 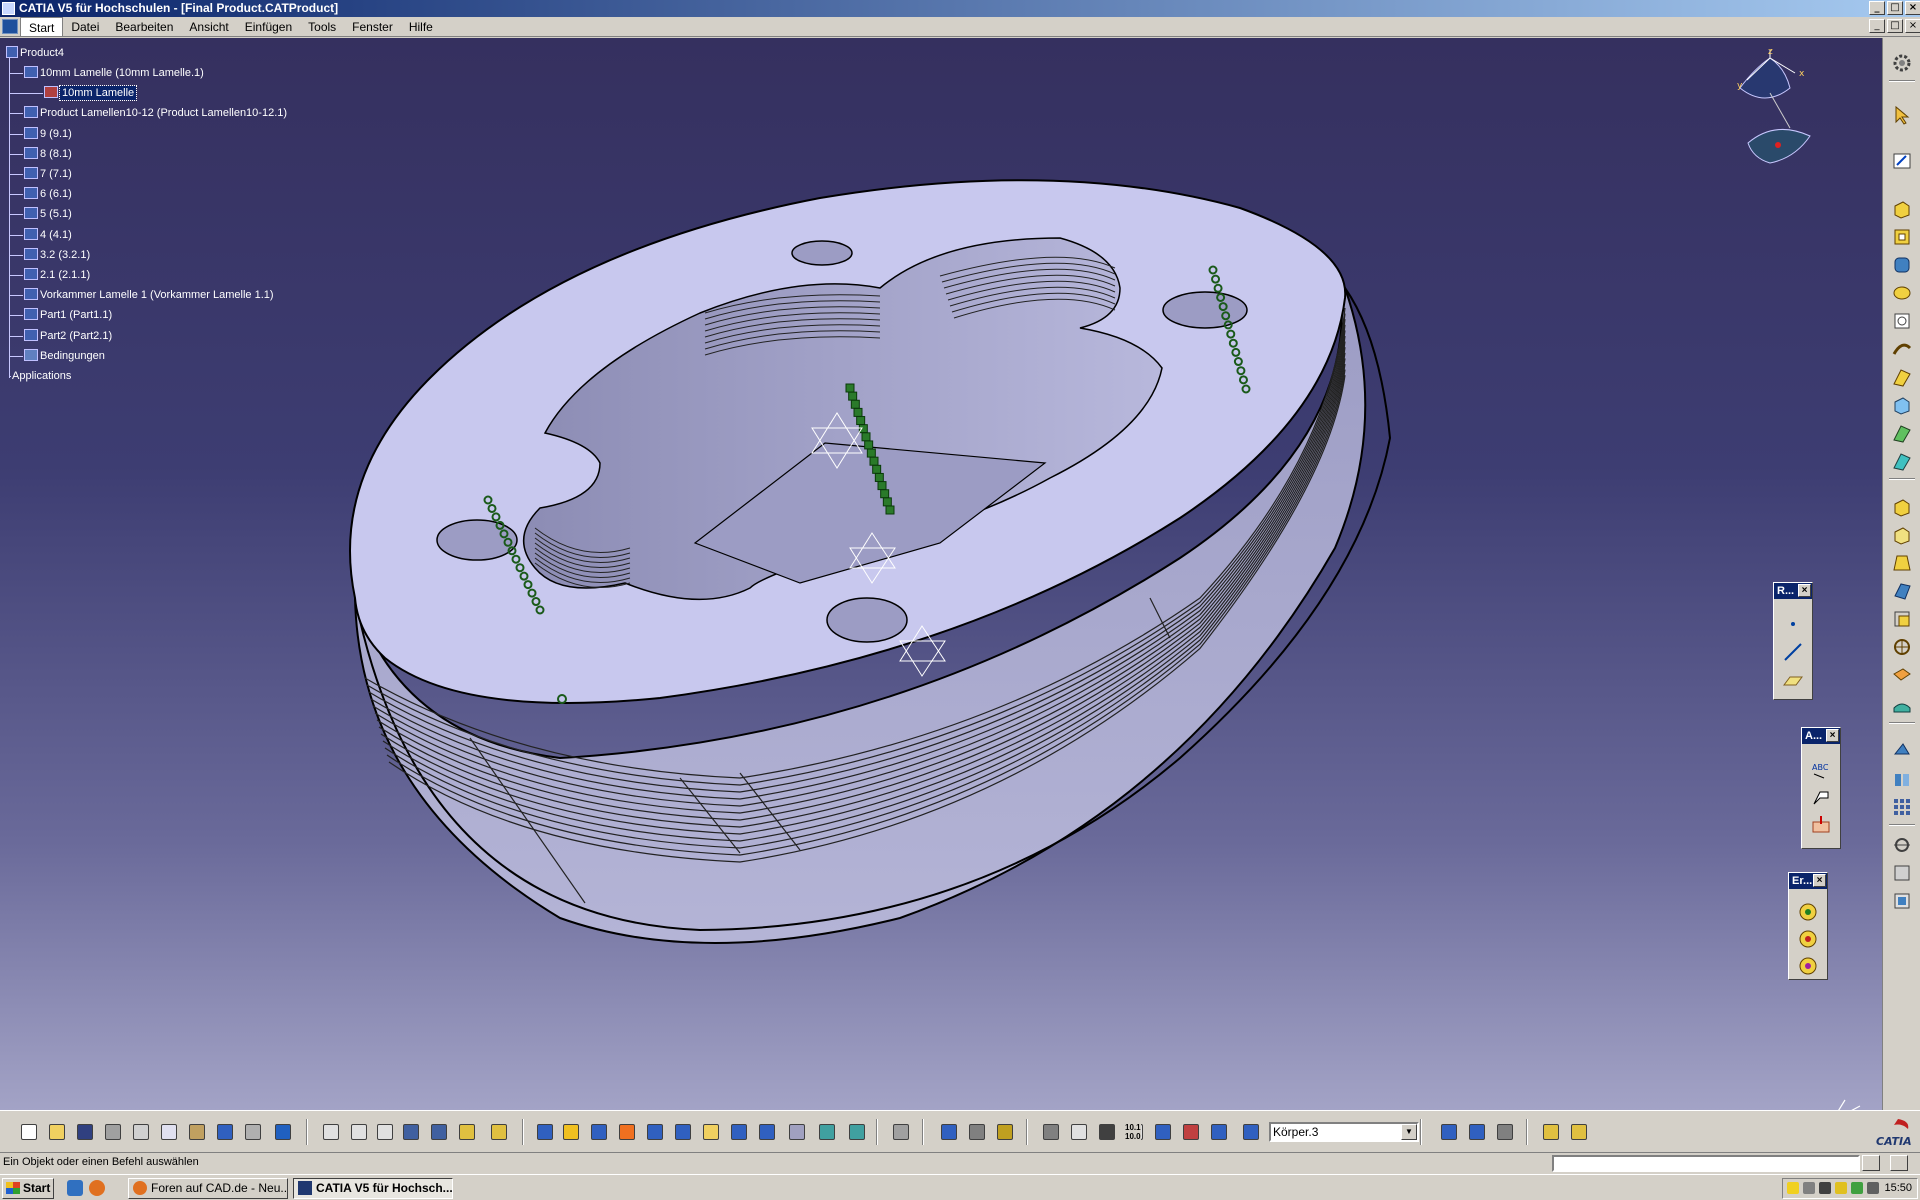 What do you see at coordinates (1793, 624) in the screenshot?
I see `point-icon` at bounding box center [1793, 624].